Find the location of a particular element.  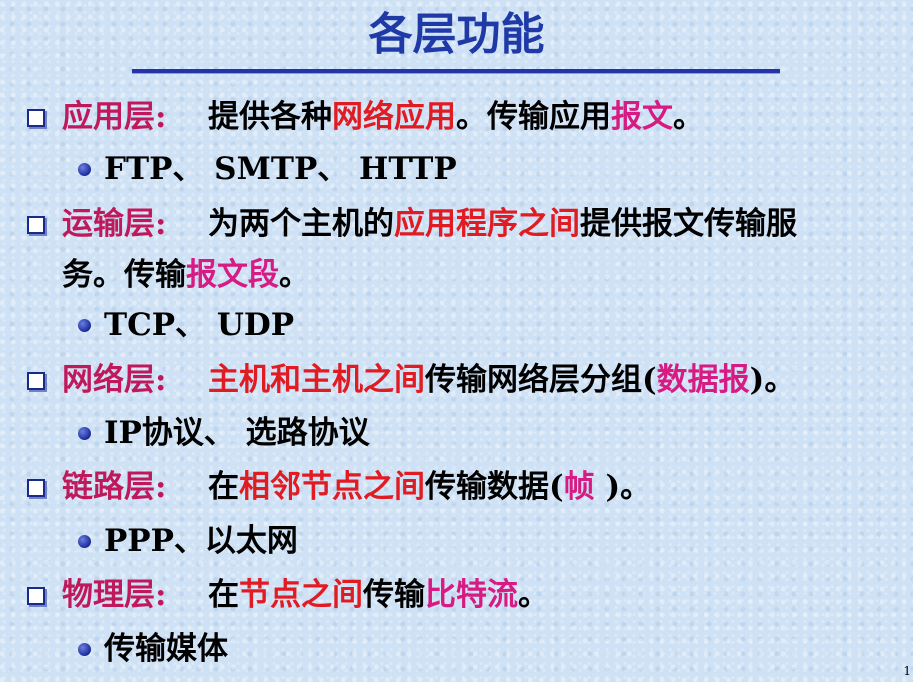

sub-item-text: 传输媒体 is located at coordinates (166, 649).